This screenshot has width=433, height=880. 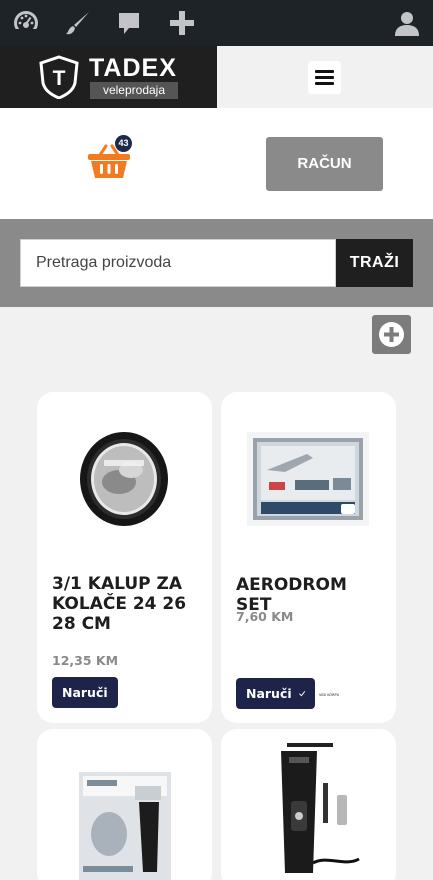 I want to click on user-account-icon, so click(x=407, y=23).